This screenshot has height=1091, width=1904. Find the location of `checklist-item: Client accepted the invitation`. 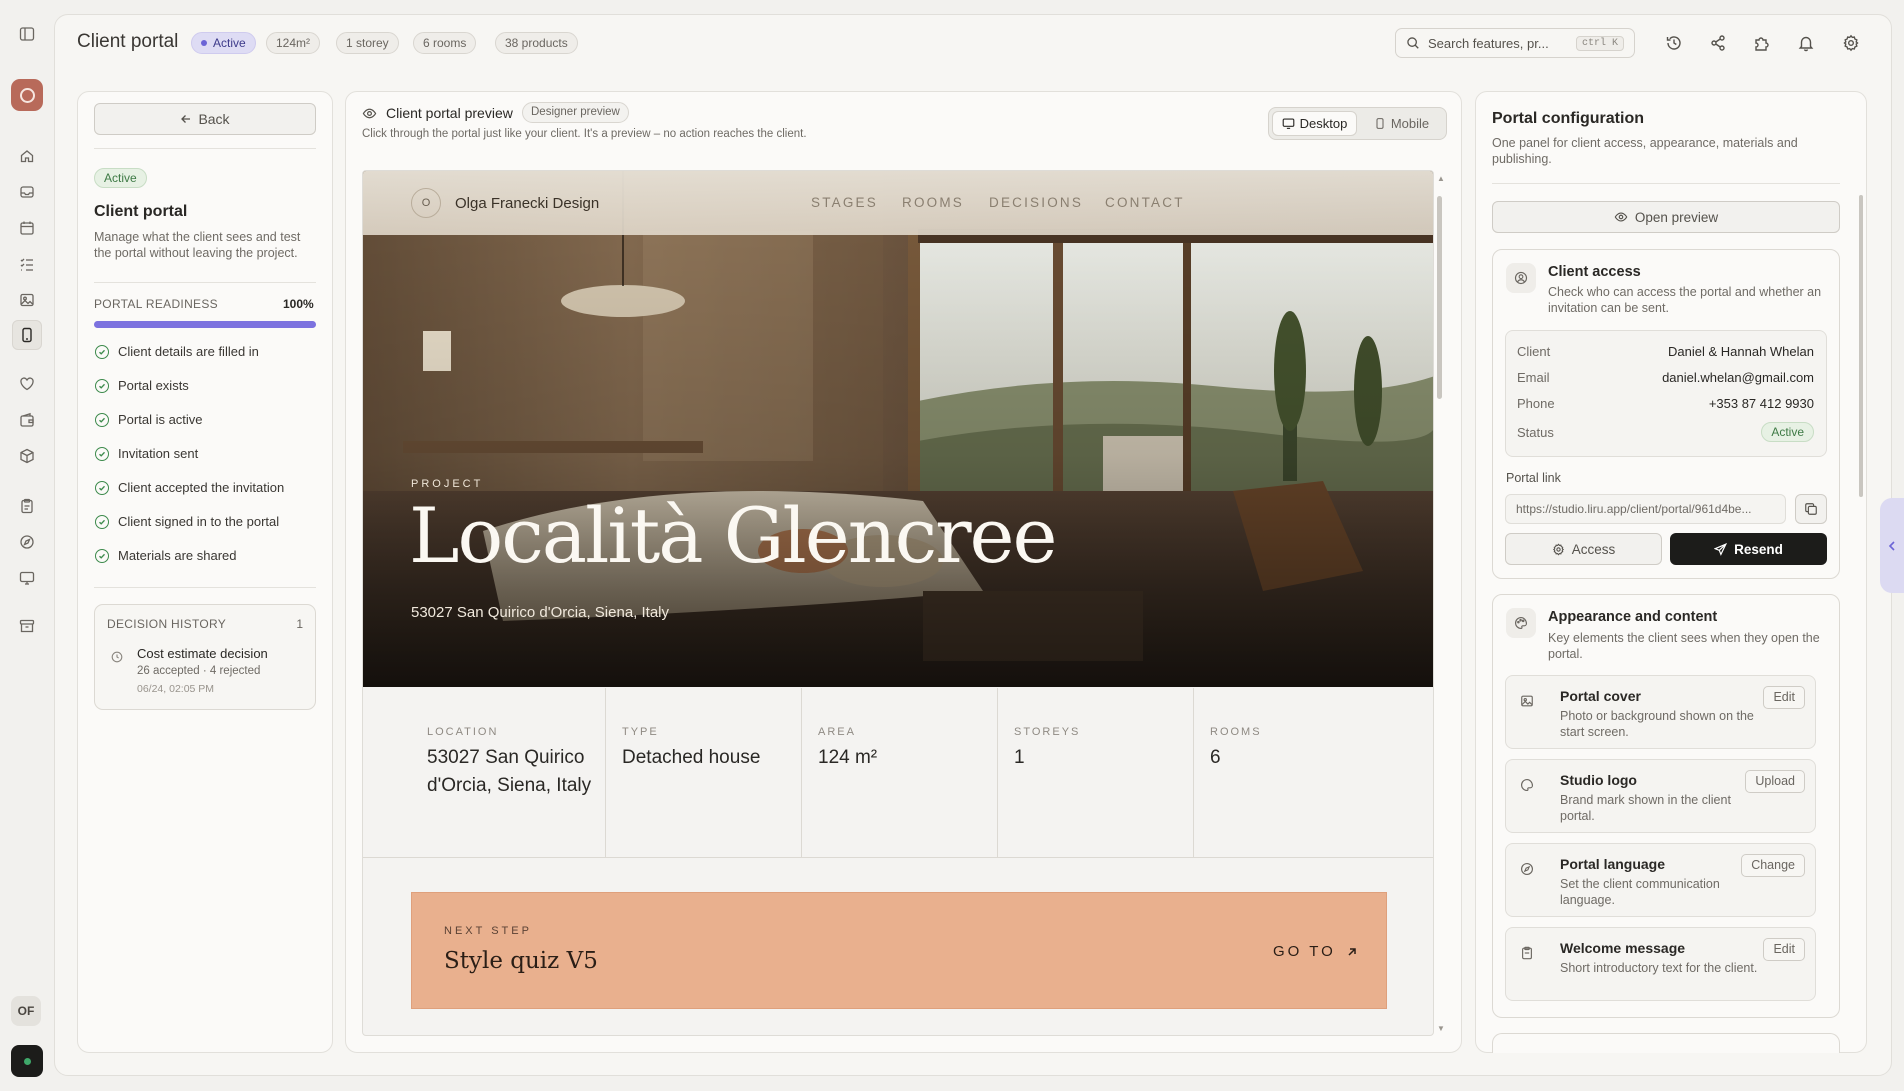

checklist-item: Client accepted the invitation is located at coordinates (189, 487).